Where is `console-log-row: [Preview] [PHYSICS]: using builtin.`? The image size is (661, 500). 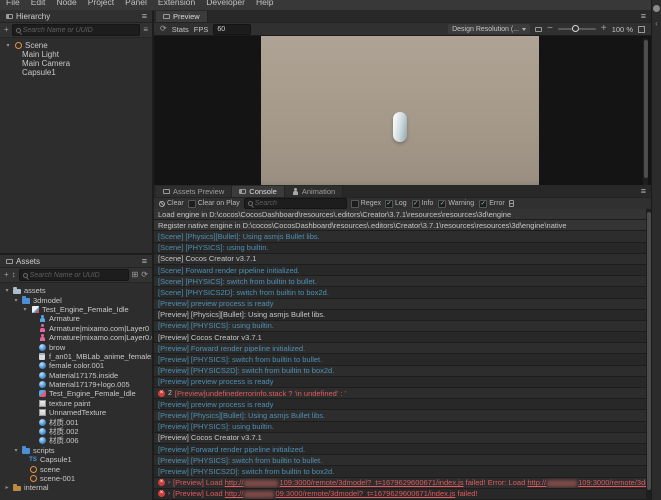 console-log-row: [Preview] [PHYSICS]: using builtin. is located at coordinates (400, 326).